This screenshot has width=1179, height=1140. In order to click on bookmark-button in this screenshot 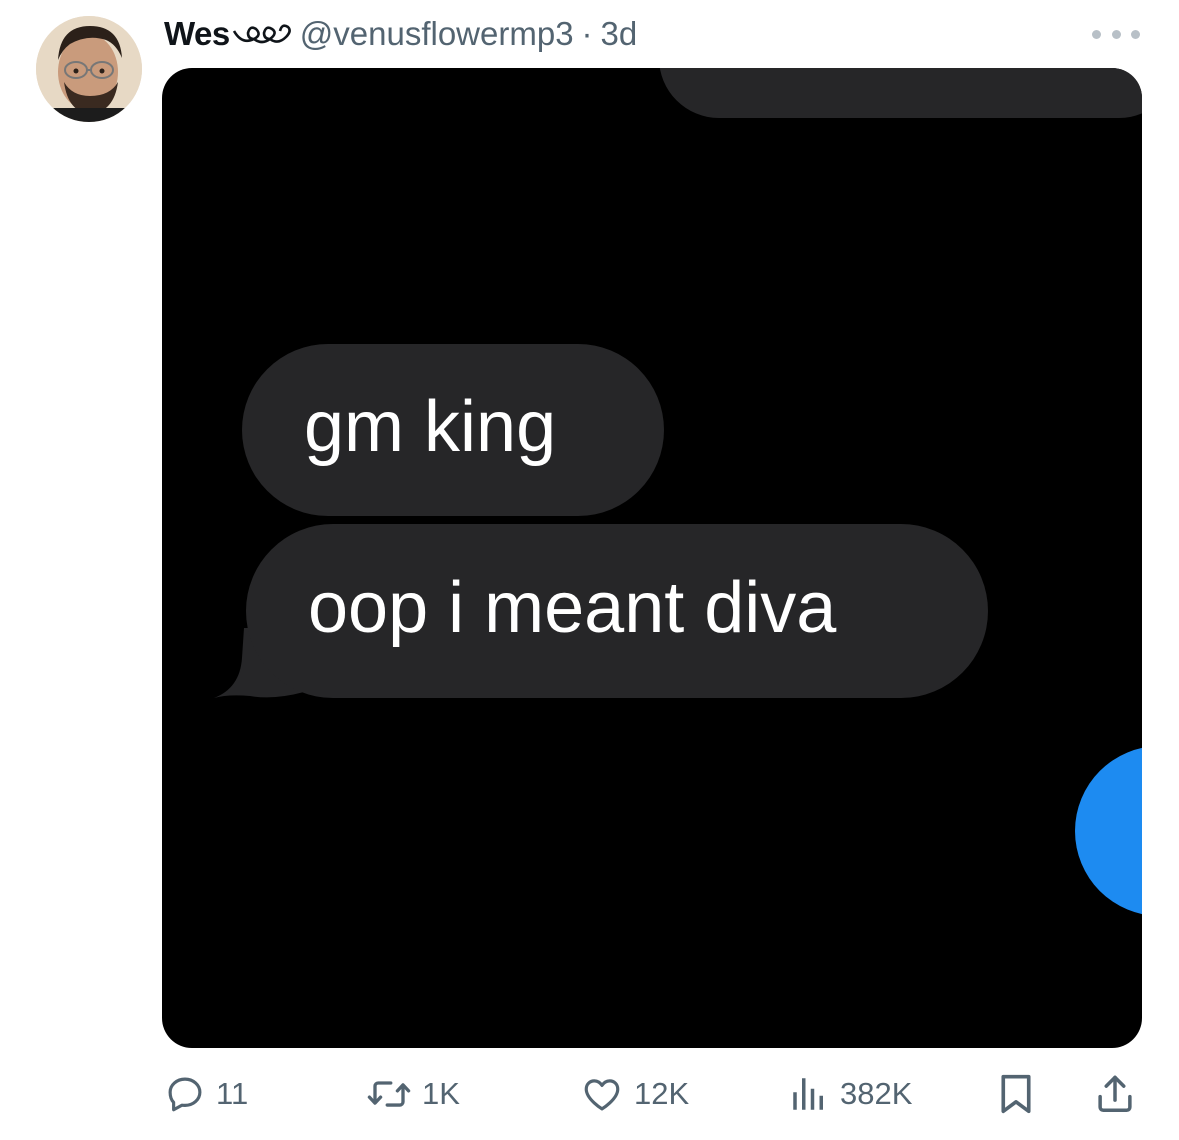, I will do `click(1016, 1094)`.